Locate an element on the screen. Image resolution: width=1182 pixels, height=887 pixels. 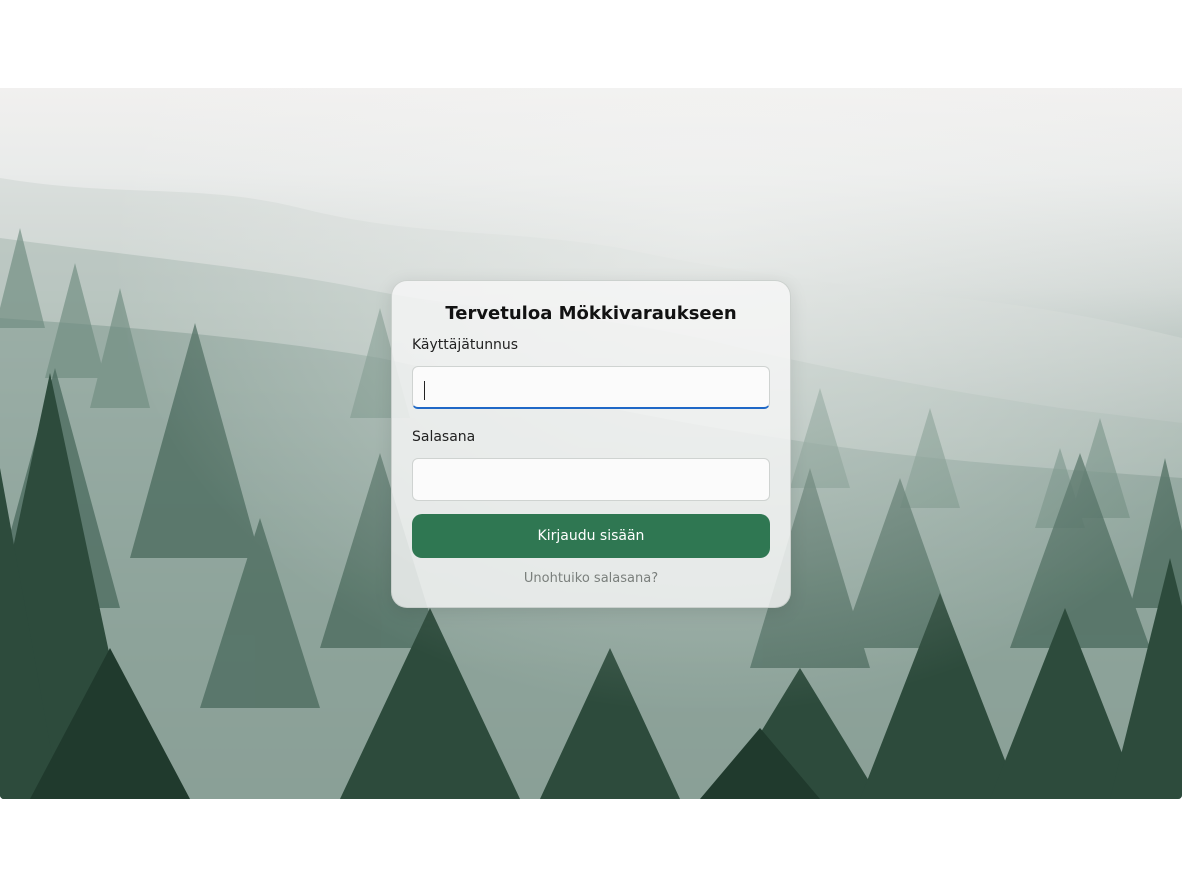
login-title: Tervetuloa Mökkivaraukseen is located at coordinates (591, 313).